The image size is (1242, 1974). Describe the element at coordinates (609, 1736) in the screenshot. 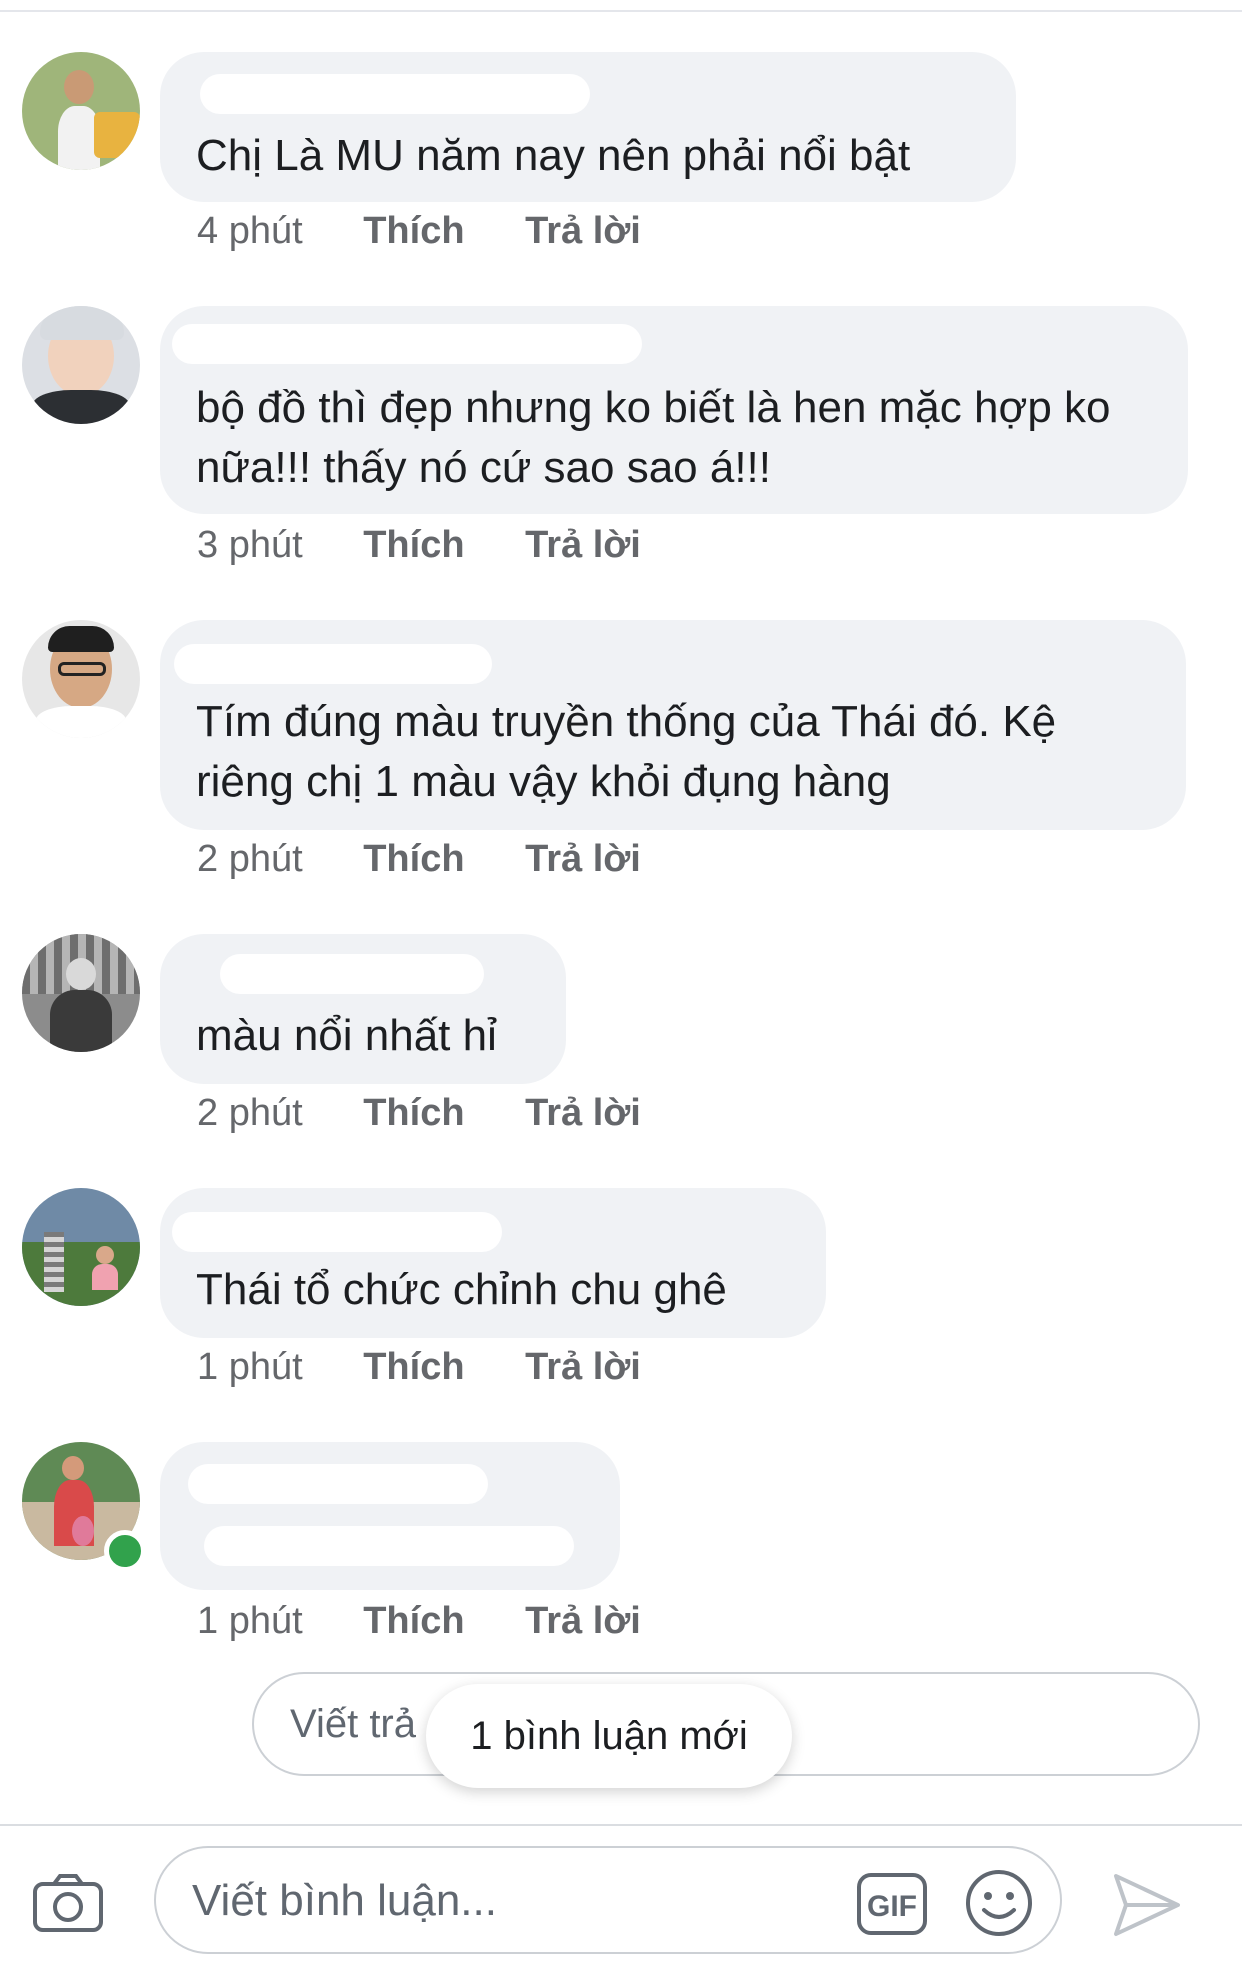

I see `new-comments-button: 1 bình luận mới` at that location.